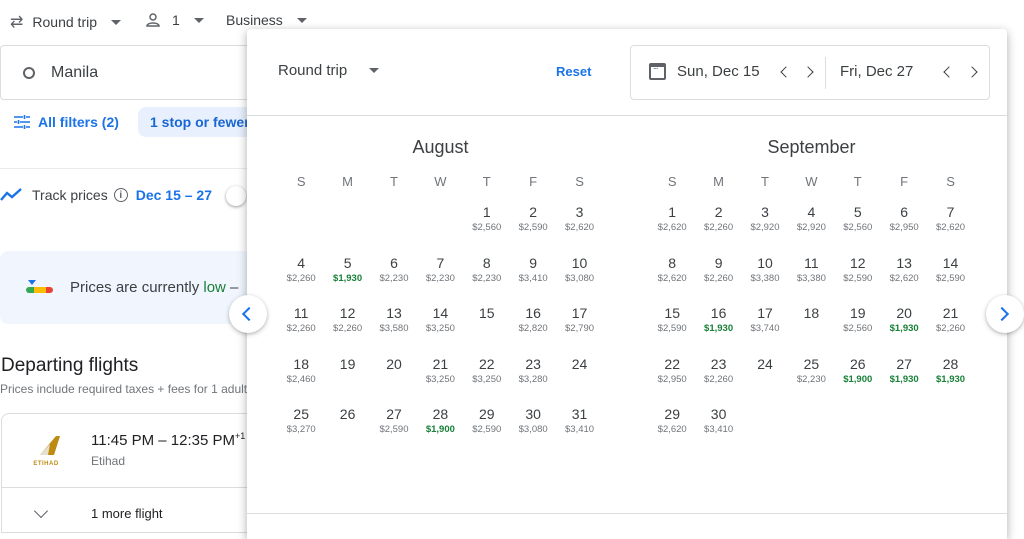 This screenshot has width=1024, height=539. I want to click on next-month-button, so click(1005, 314).